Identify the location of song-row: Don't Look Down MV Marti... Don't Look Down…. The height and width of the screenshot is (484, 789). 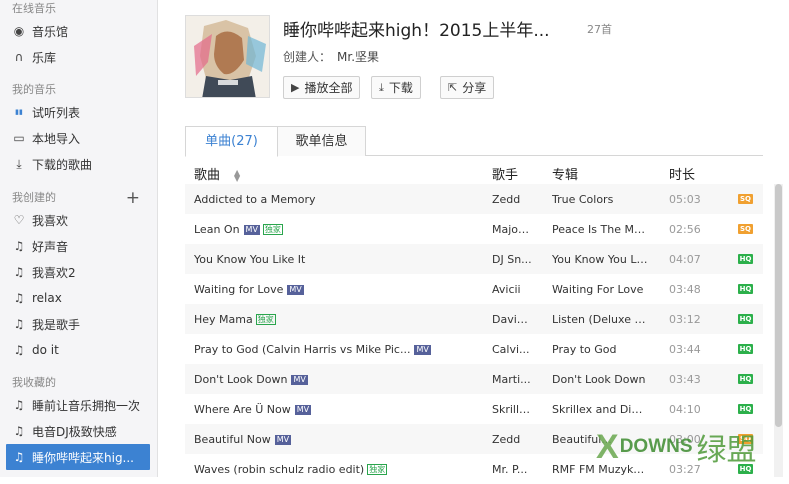
(474, 379).